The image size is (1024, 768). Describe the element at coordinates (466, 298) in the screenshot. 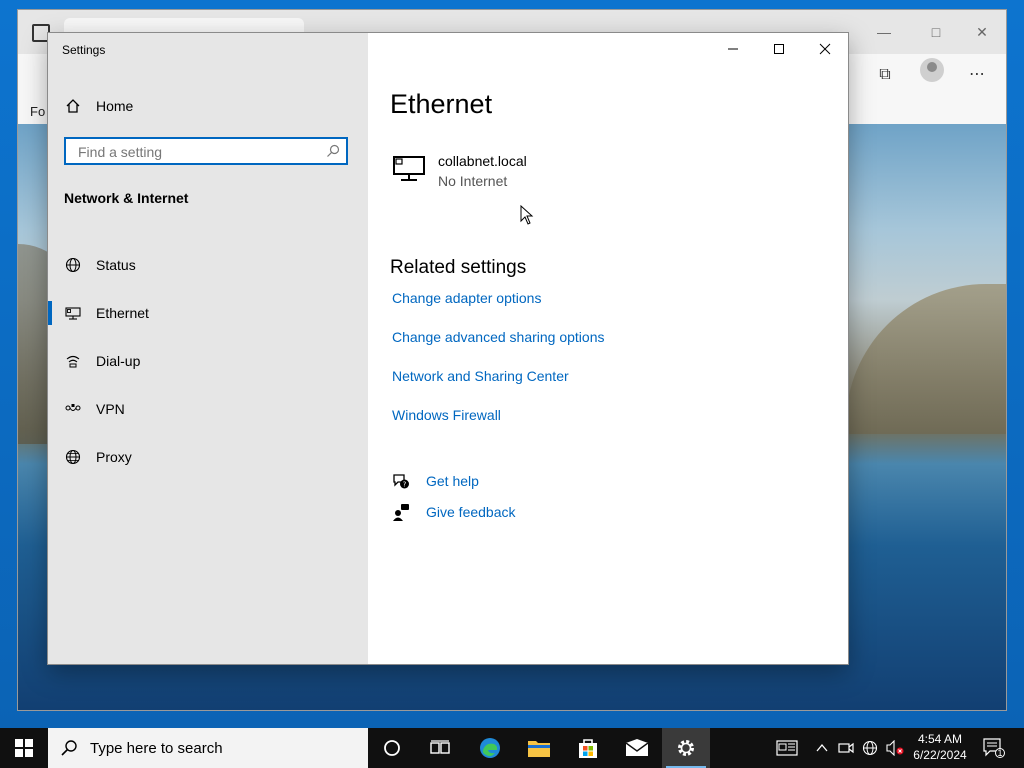

I see `change-adapter-options-link: Change adapter options` at that location.